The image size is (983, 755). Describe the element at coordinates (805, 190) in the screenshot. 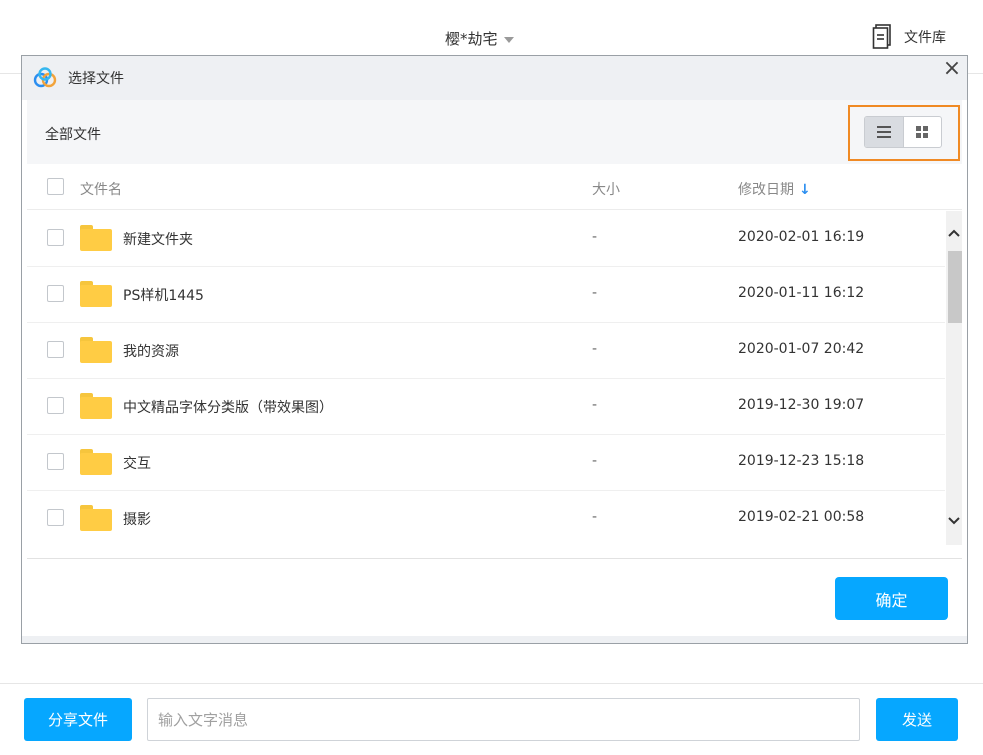

I see `sort-descending-icon: ↓` at that location.